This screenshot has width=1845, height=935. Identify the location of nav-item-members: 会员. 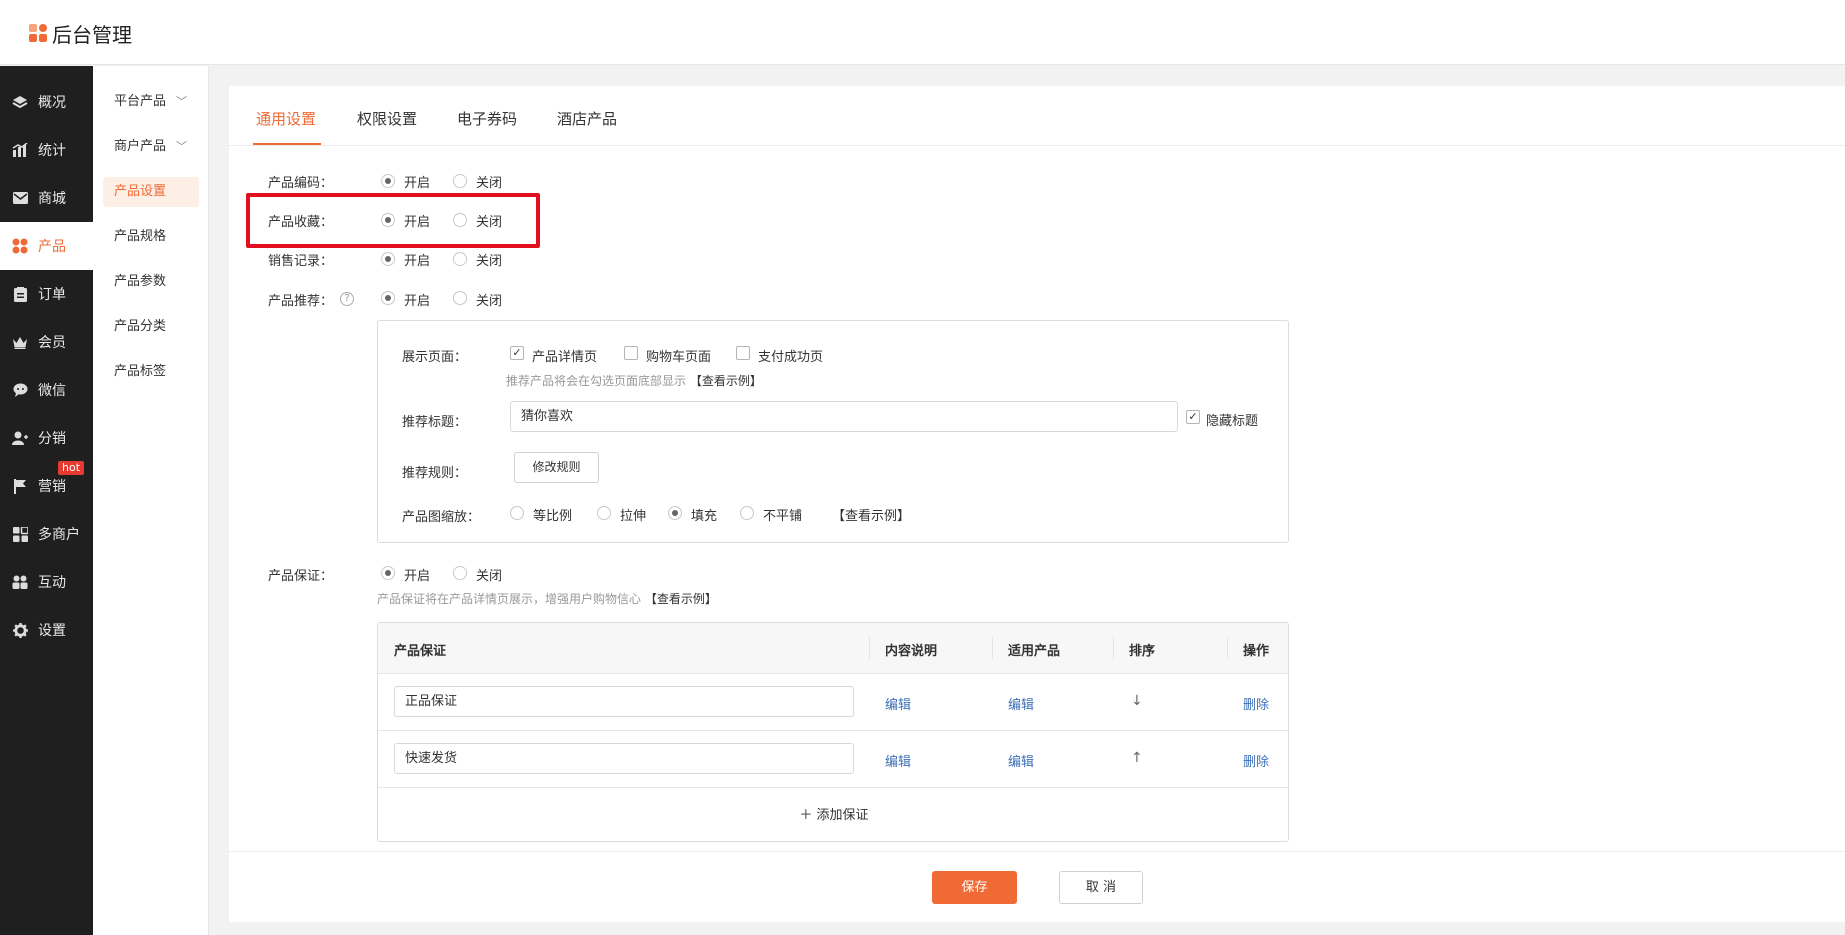
(46, 342).